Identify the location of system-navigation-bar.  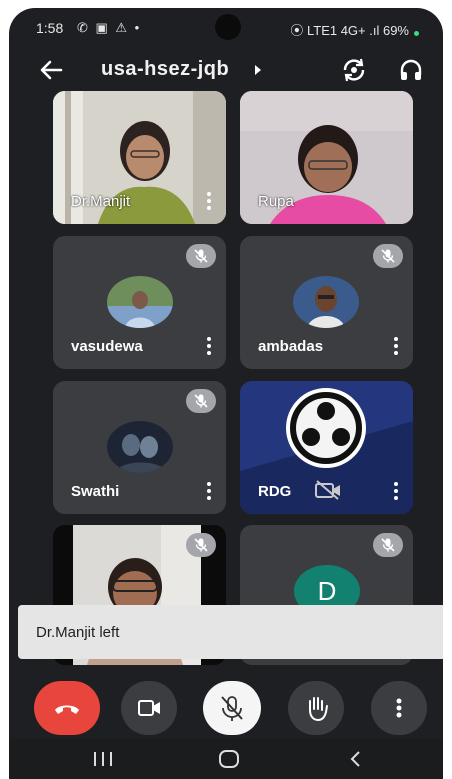
(226, 759).